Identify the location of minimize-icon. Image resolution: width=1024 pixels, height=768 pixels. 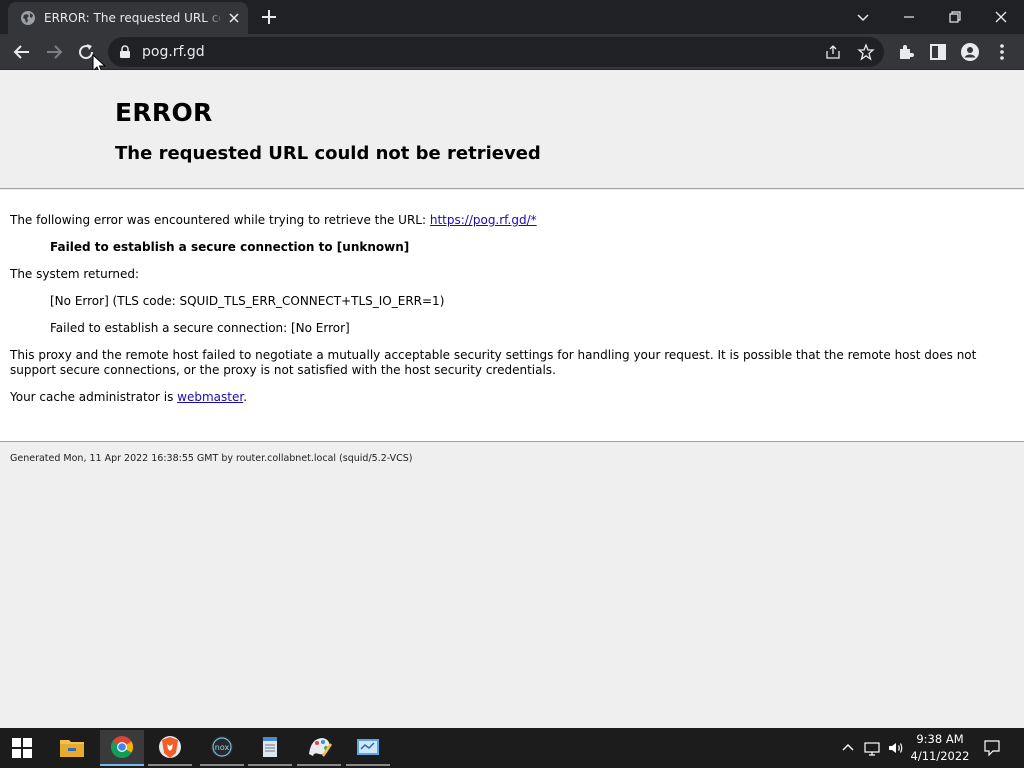
(909, 17).